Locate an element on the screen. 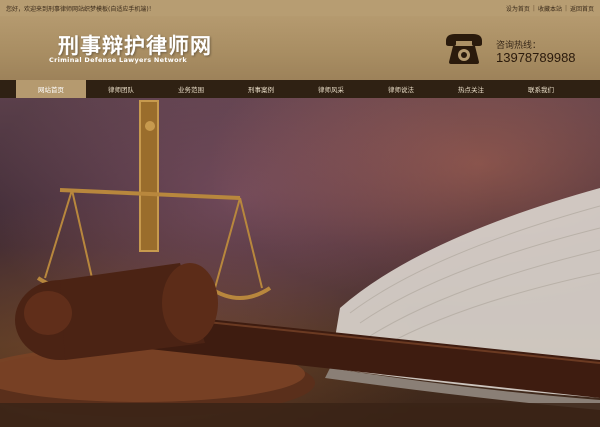 Image resolution: width=600 pixels, height=427 pixels. nav-item-law-talk: 律师说法 is located at coordinates (401, 89).